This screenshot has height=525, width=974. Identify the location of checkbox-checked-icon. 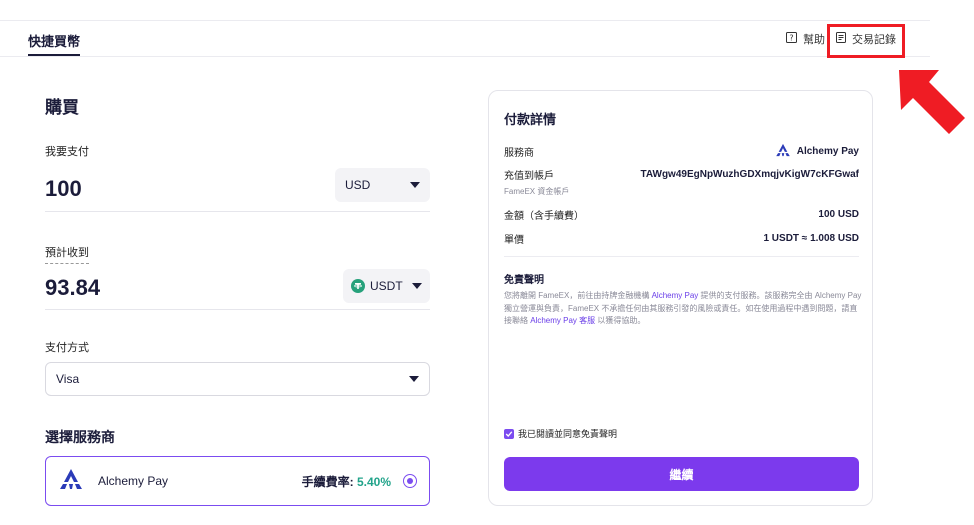
(509, 433).